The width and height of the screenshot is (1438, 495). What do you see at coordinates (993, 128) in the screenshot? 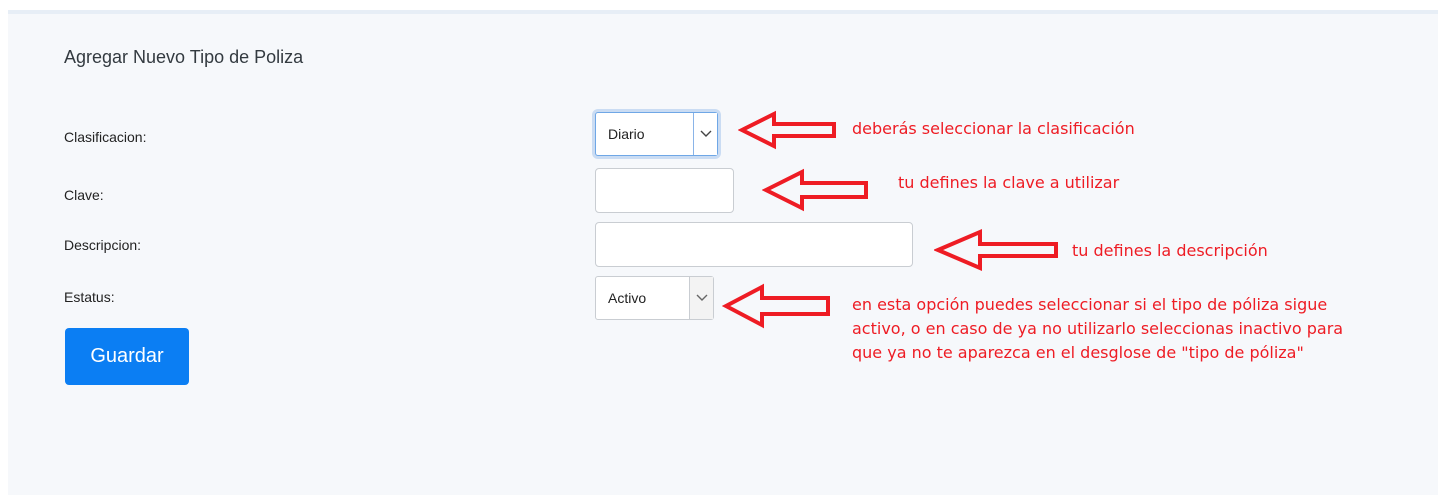
I see `annotation-clasificacion: deberás seleccionar la clasificación` at bounding box center [993, 128].